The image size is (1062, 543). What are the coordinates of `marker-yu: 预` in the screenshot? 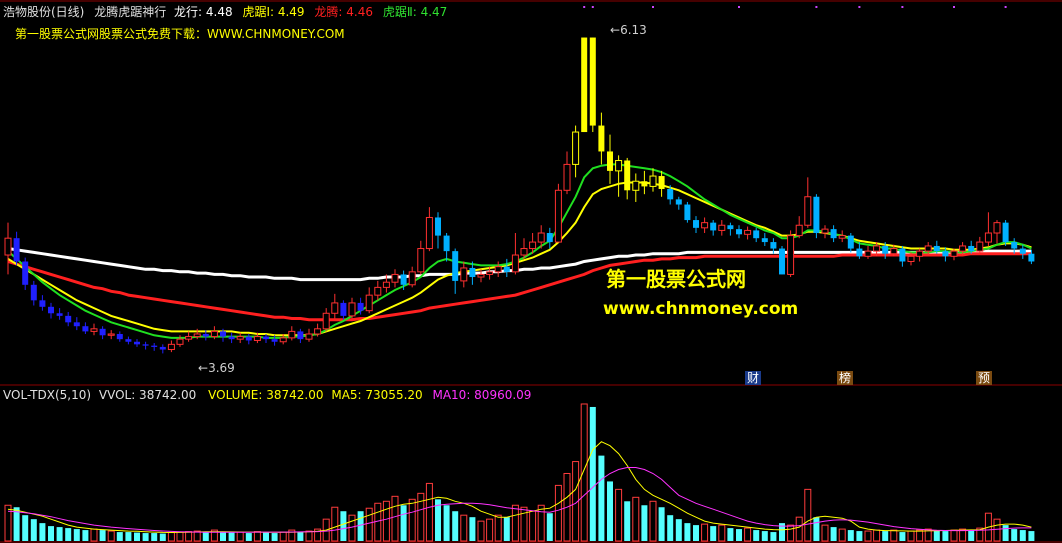 It's located at (984, 378).